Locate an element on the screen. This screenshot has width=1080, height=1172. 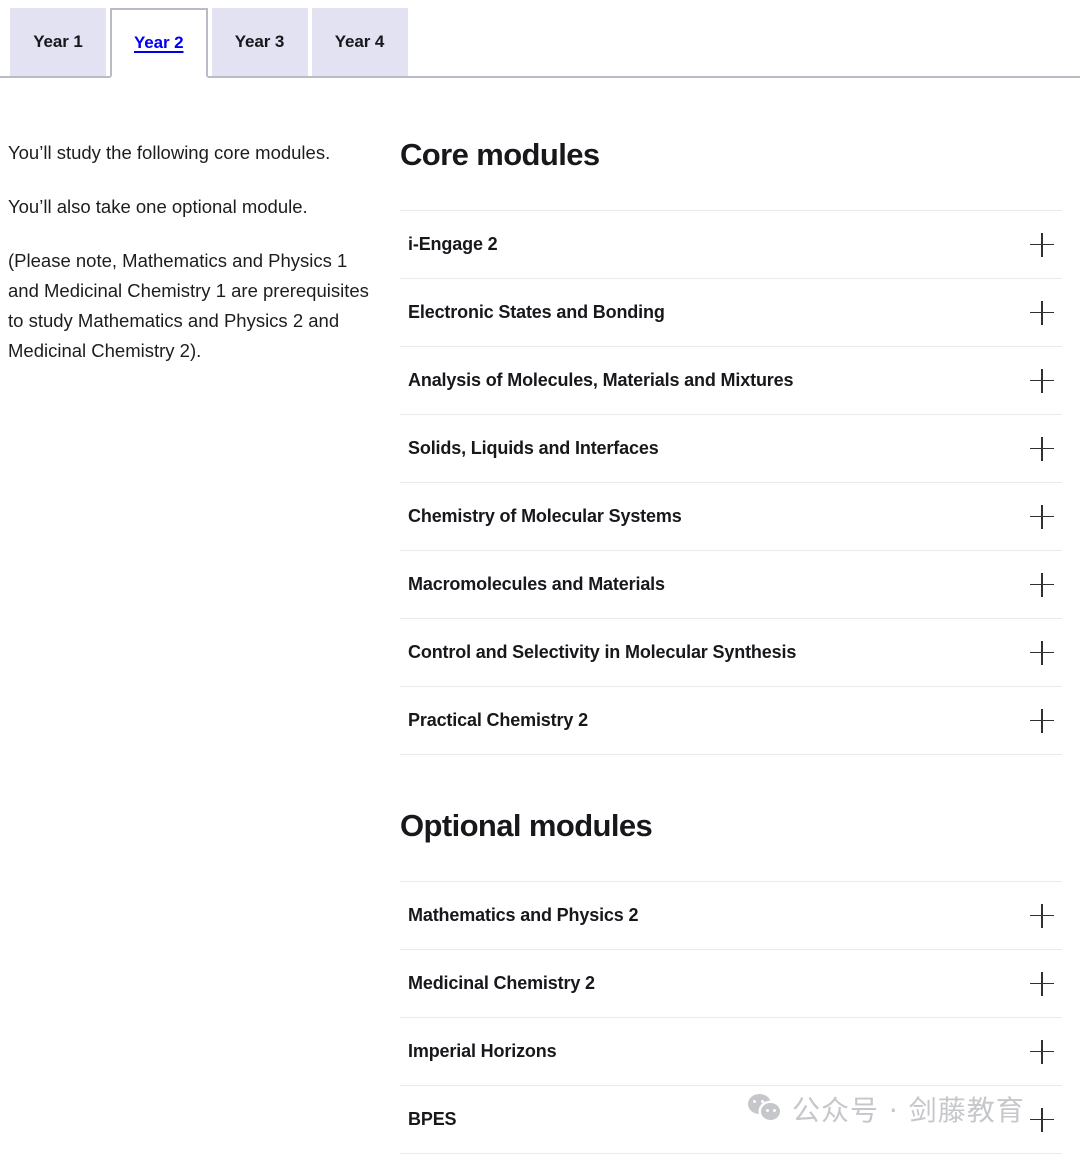
accordion-item: Electronic States and Bonding is located at coordinates (731, 313).